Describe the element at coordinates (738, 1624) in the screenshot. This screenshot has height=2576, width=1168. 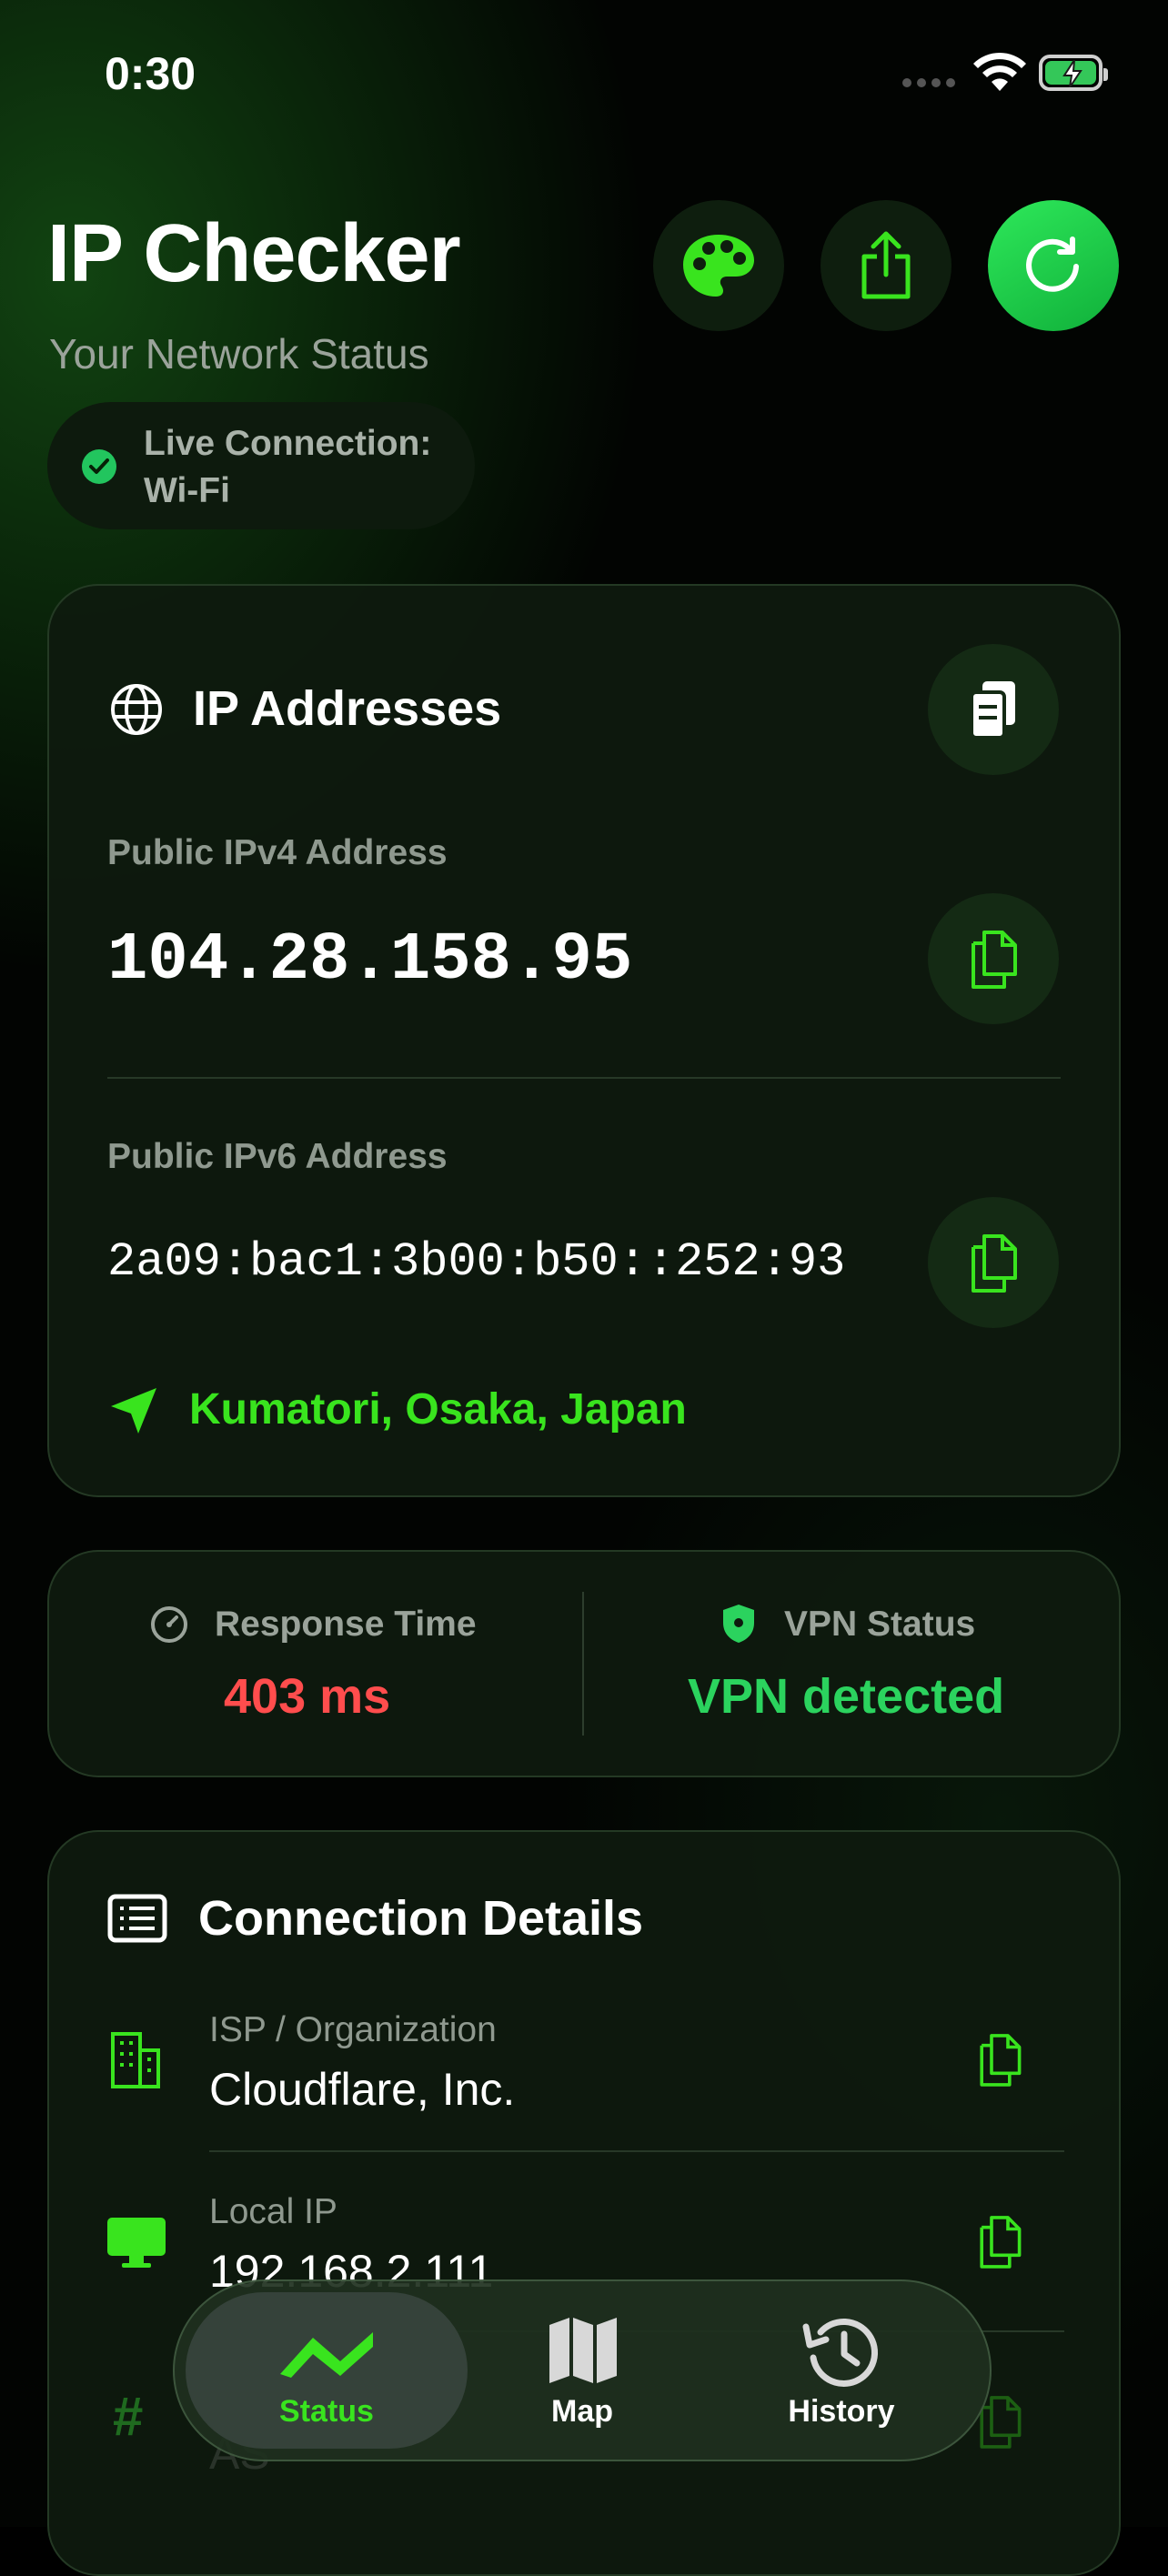
I see `shield-icon` at that location.